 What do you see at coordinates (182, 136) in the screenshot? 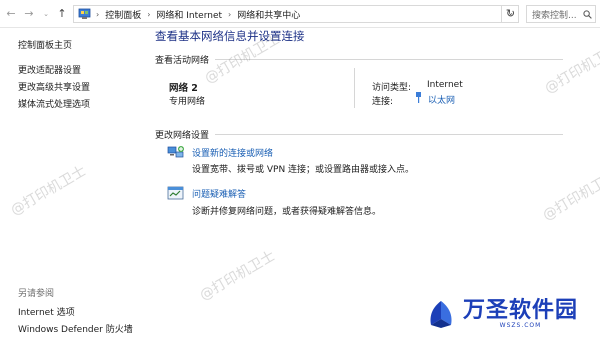
I see `change-settings-heading: 更改网络设置` at bounding box center [182, 136].